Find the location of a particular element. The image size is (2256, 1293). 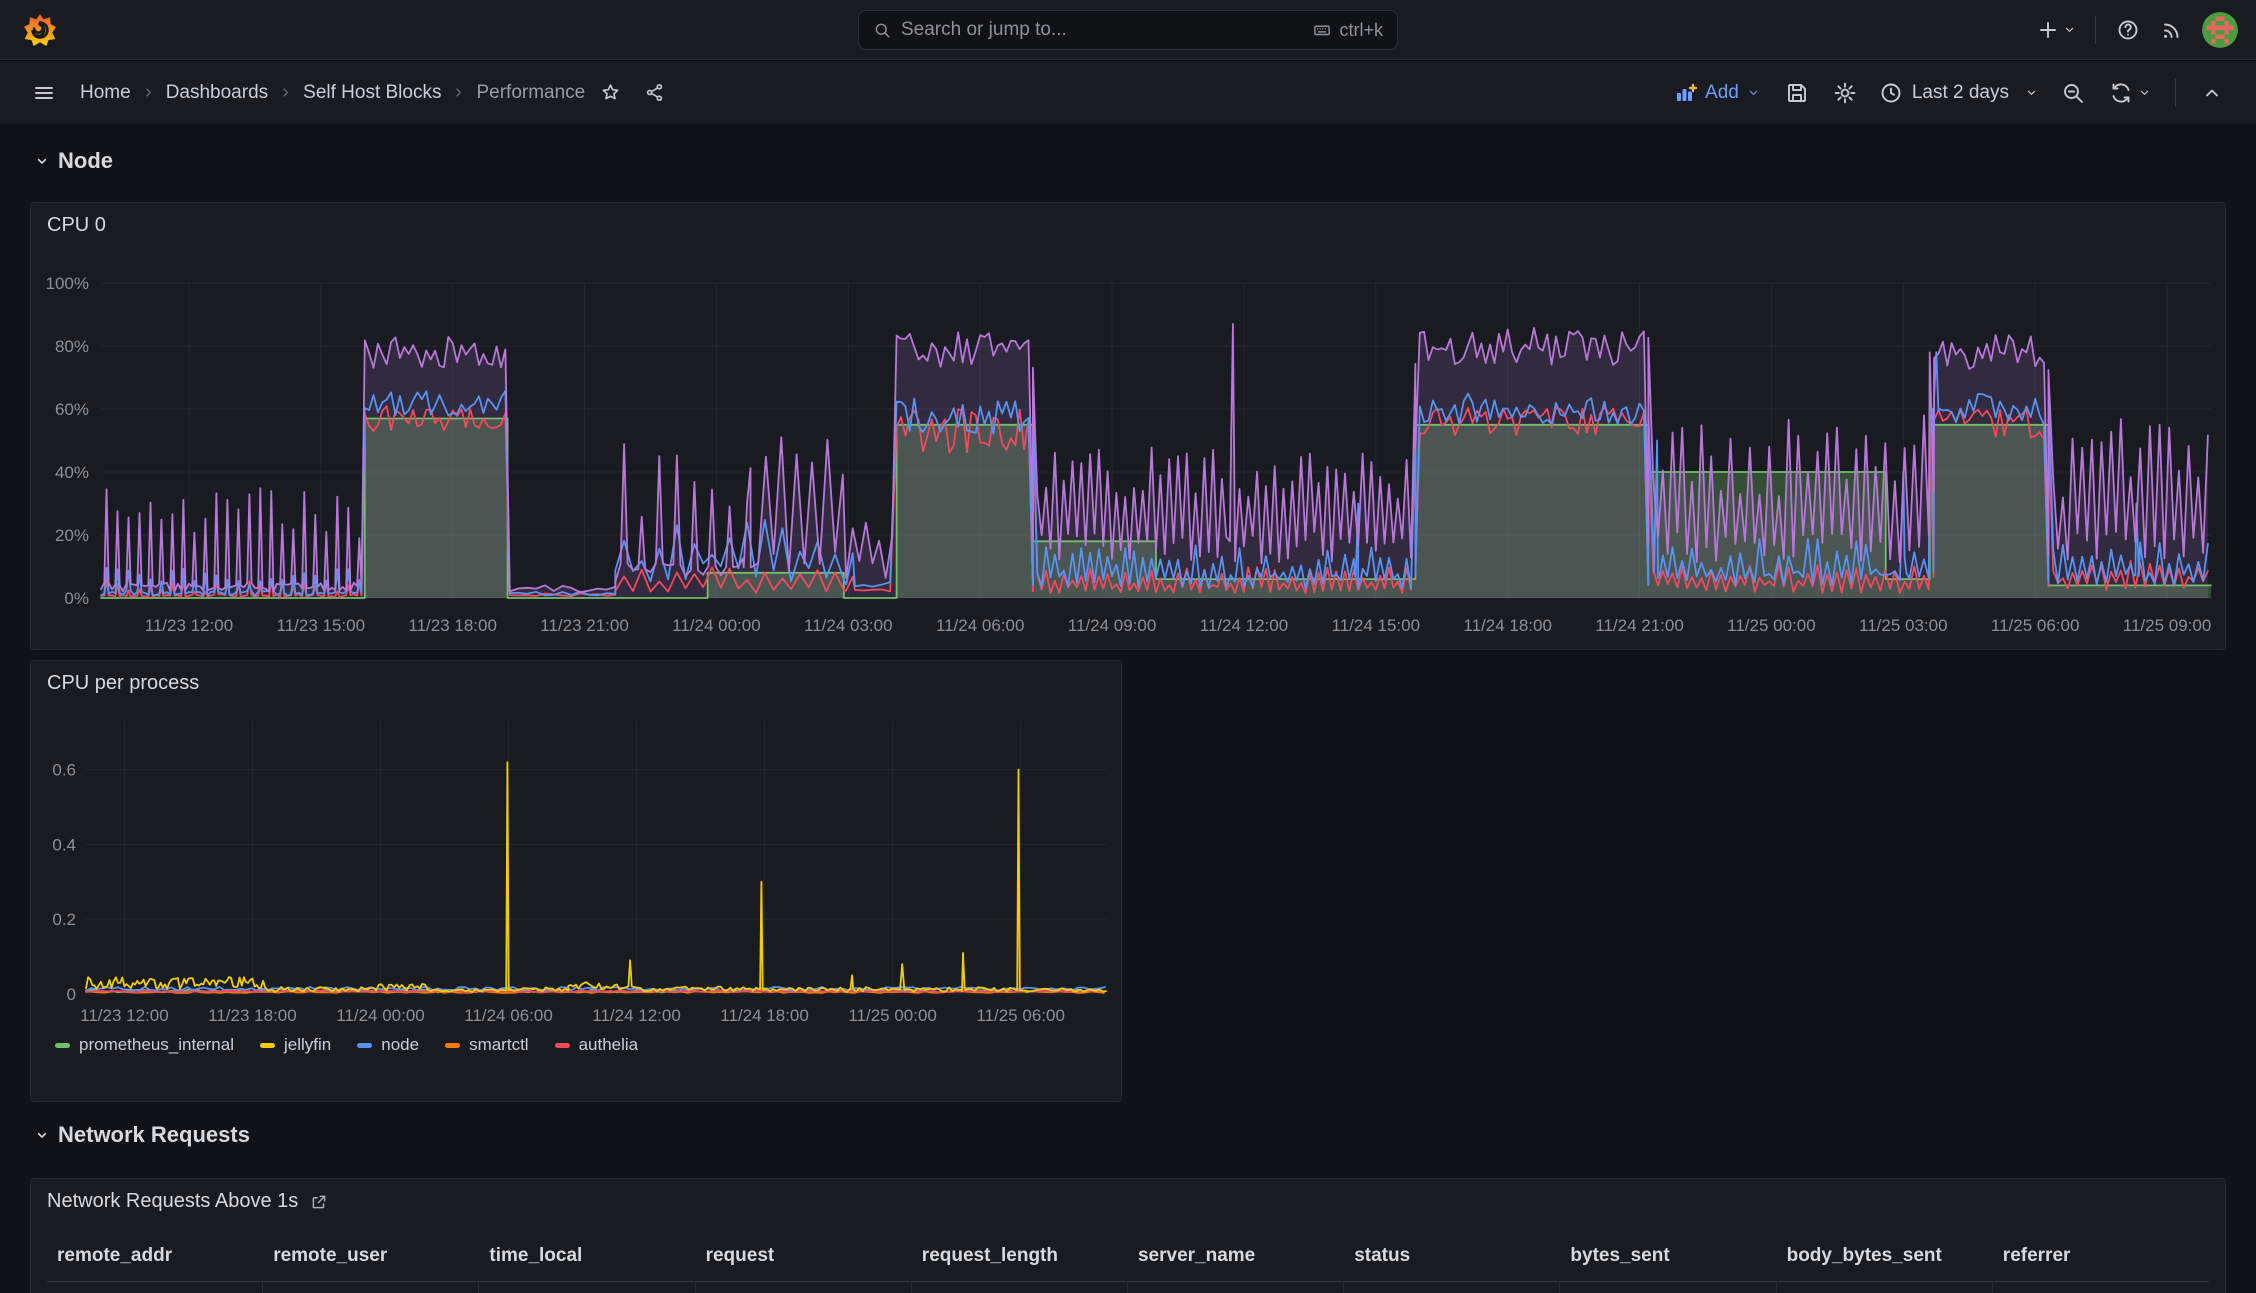

svg-text: 80% is located at coordinates (72, 346).